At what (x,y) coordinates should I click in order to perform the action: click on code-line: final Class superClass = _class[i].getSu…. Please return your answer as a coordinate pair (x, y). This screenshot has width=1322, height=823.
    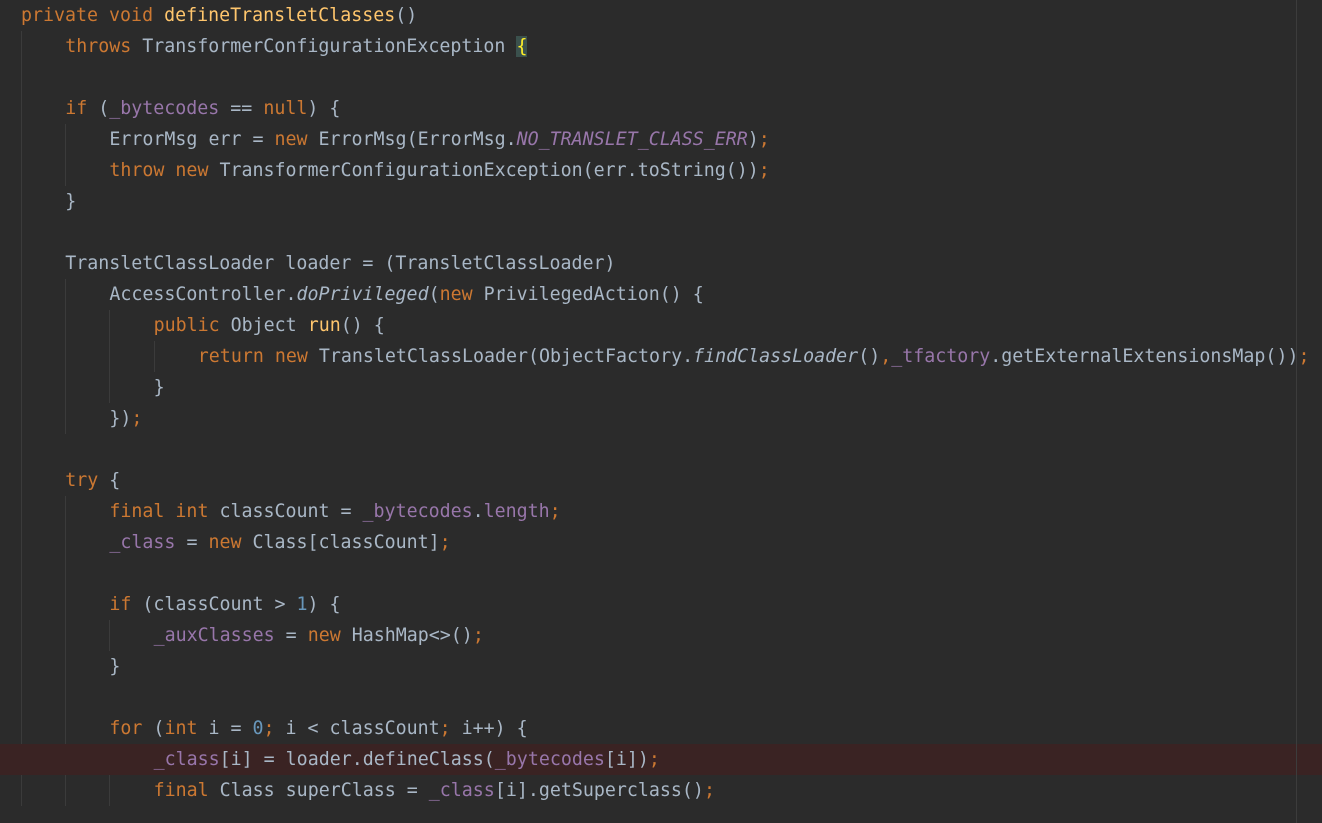
    Looking at the image, I should click on (661, 790).